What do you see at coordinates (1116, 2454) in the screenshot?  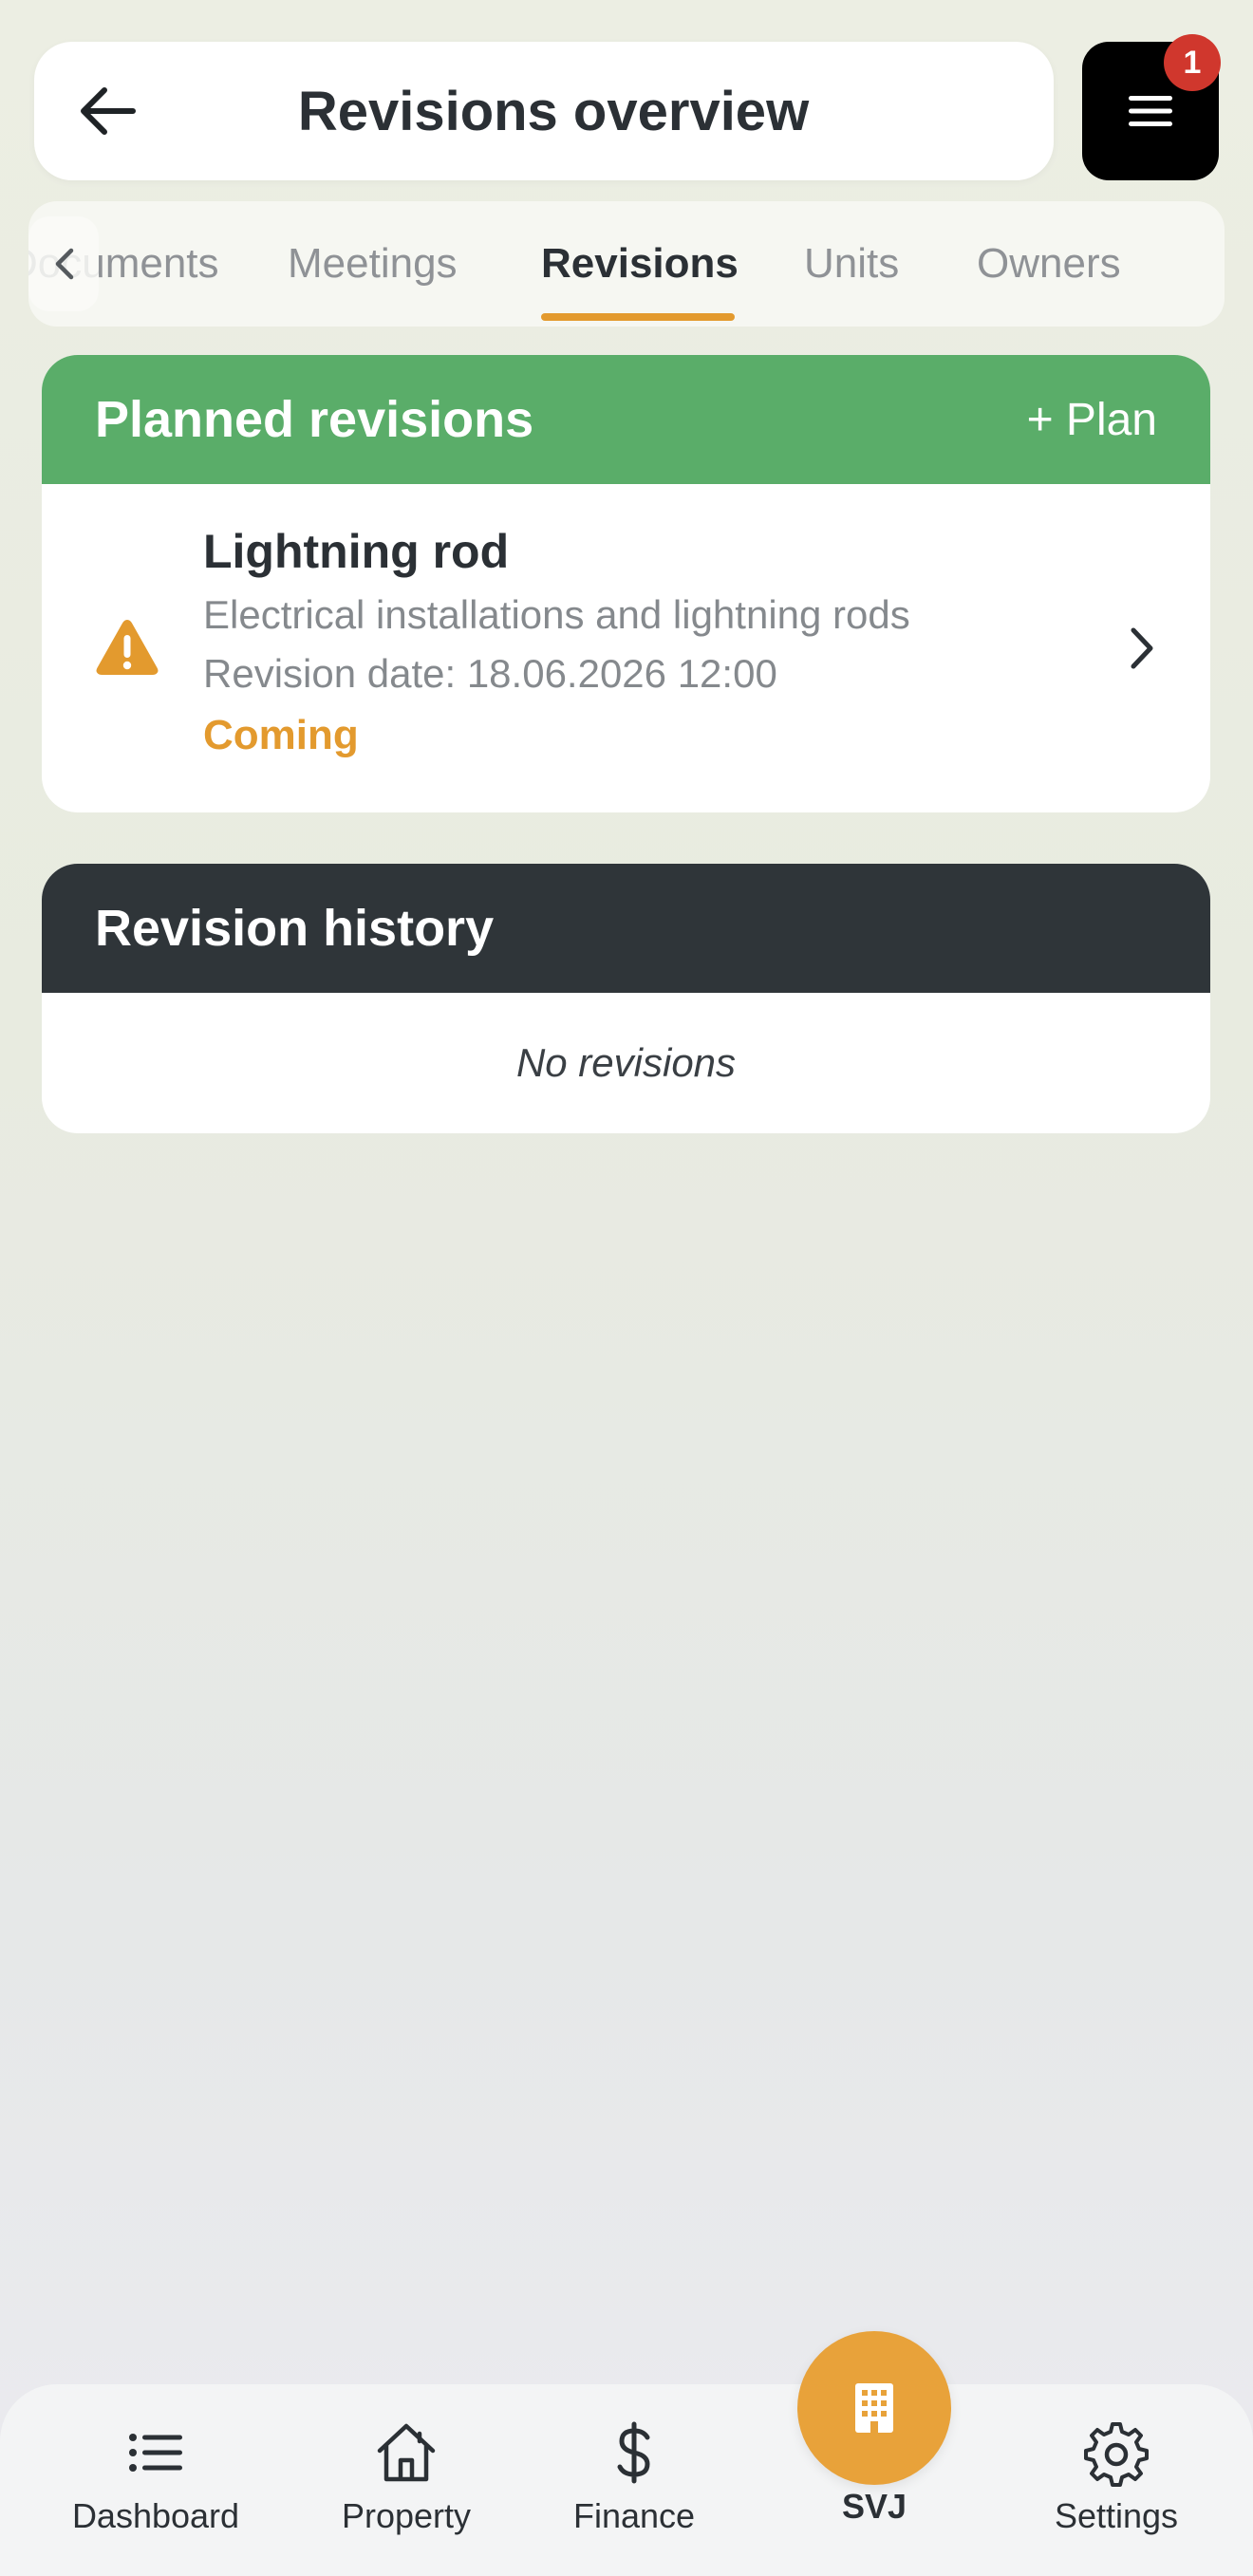 I see `gear-icon` at bounding box center [1116, 2454].